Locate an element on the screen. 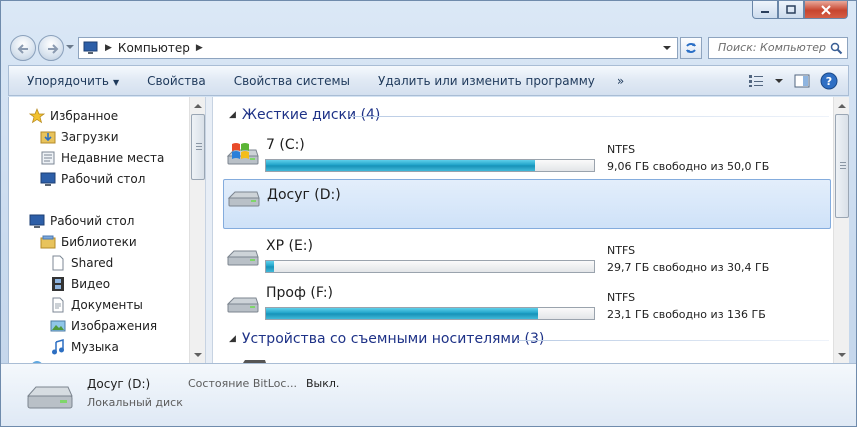 The image size is (857, 427). drive-free-space: 29,7 ГБ свободно из 30,4 ГБ is located at coordinates (688, 267).